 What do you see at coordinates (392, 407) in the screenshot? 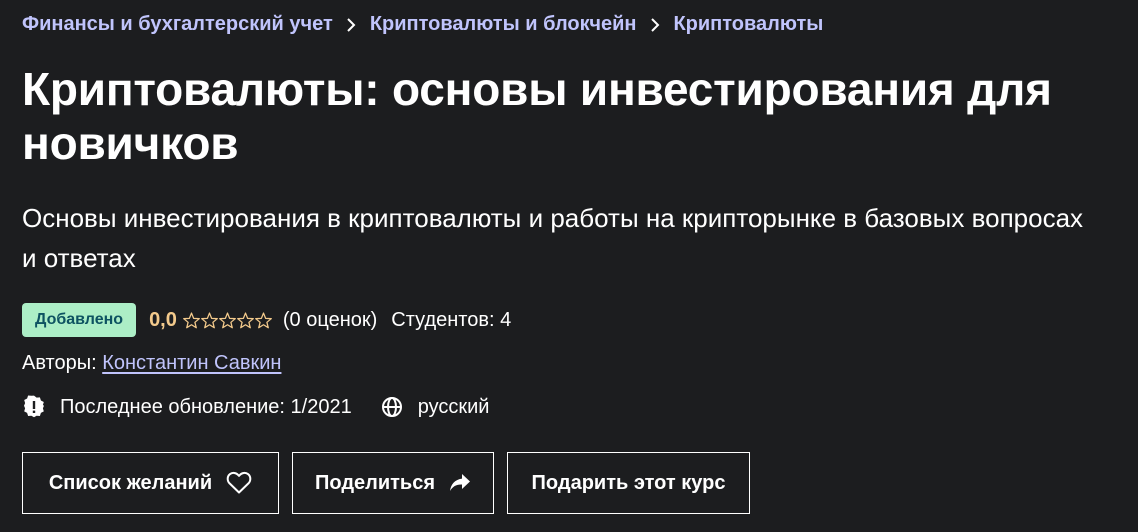
I see `globe-icon` at bounding box center [392, 407].